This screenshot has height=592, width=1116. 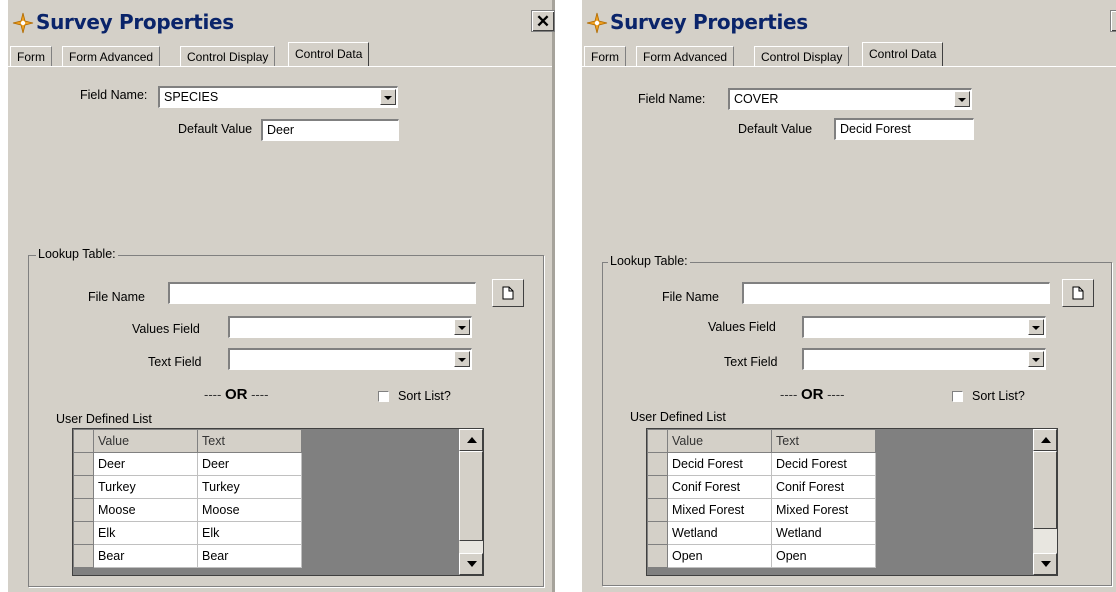 What do you see at coordinates (191, 97) in the screenshot?
I see `field-name-value: SPECIES` at bounding box center [191, 97].